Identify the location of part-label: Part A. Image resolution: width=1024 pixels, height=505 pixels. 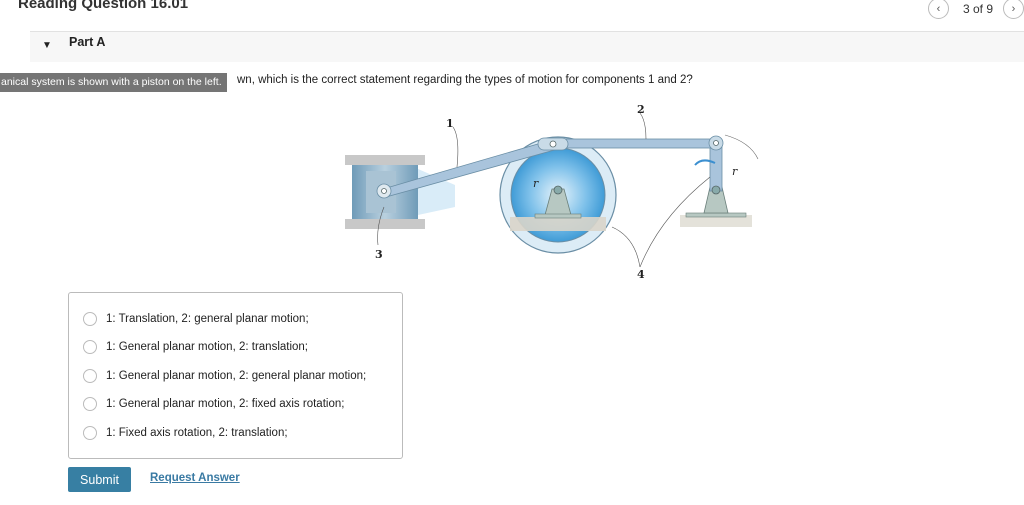
(87, 42).